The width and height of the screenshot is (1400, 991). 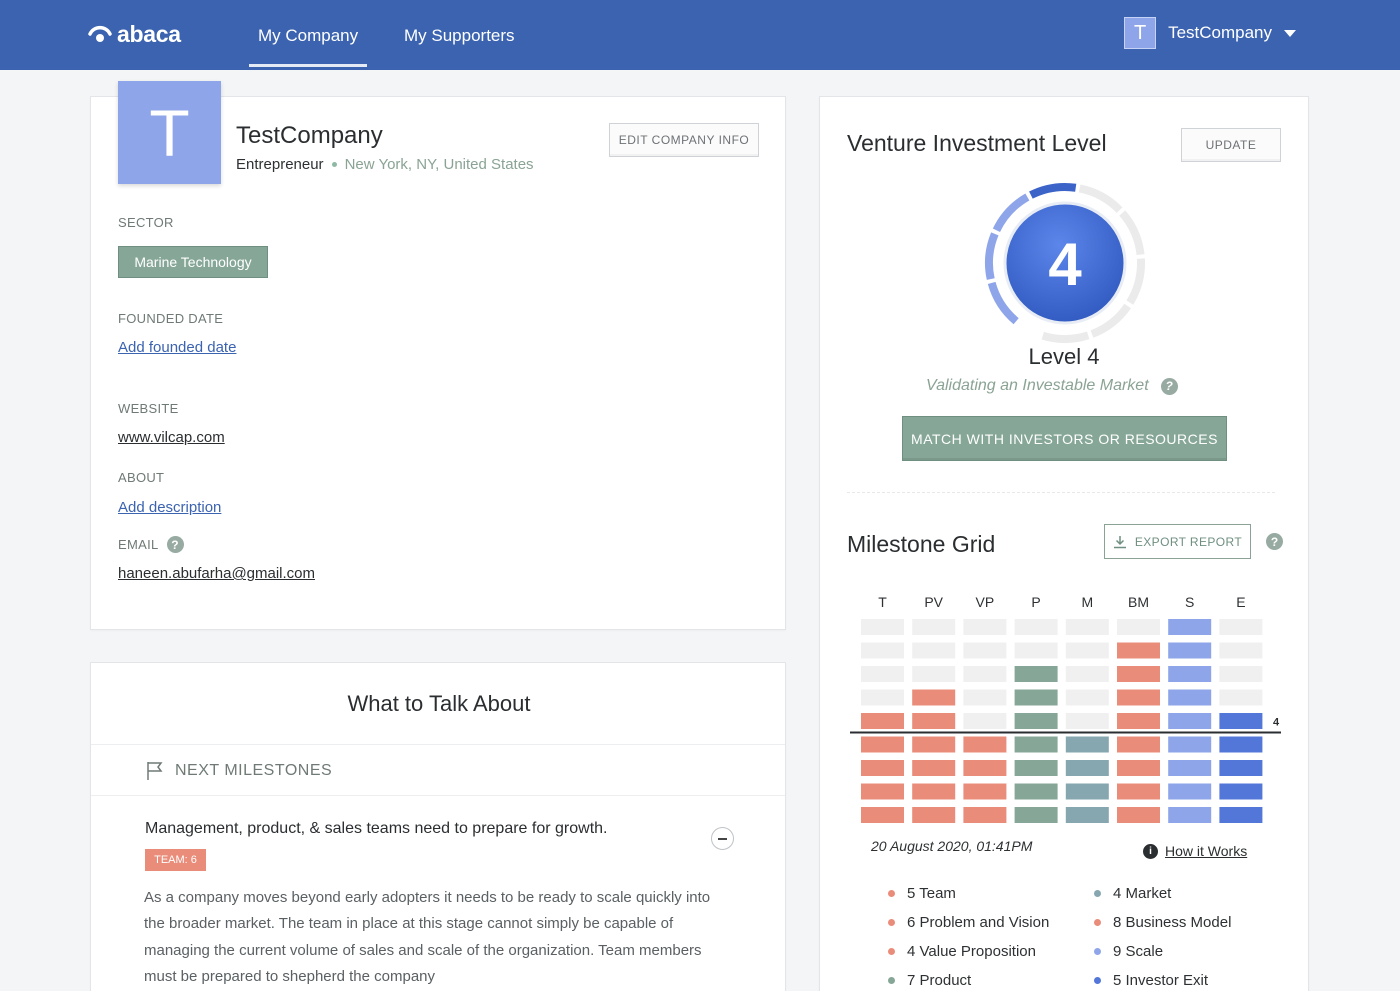 What do you see at coordinates (985, 602) in the screenshot?
I see `grid-column-label: VP` at bounding box center [985, 602].